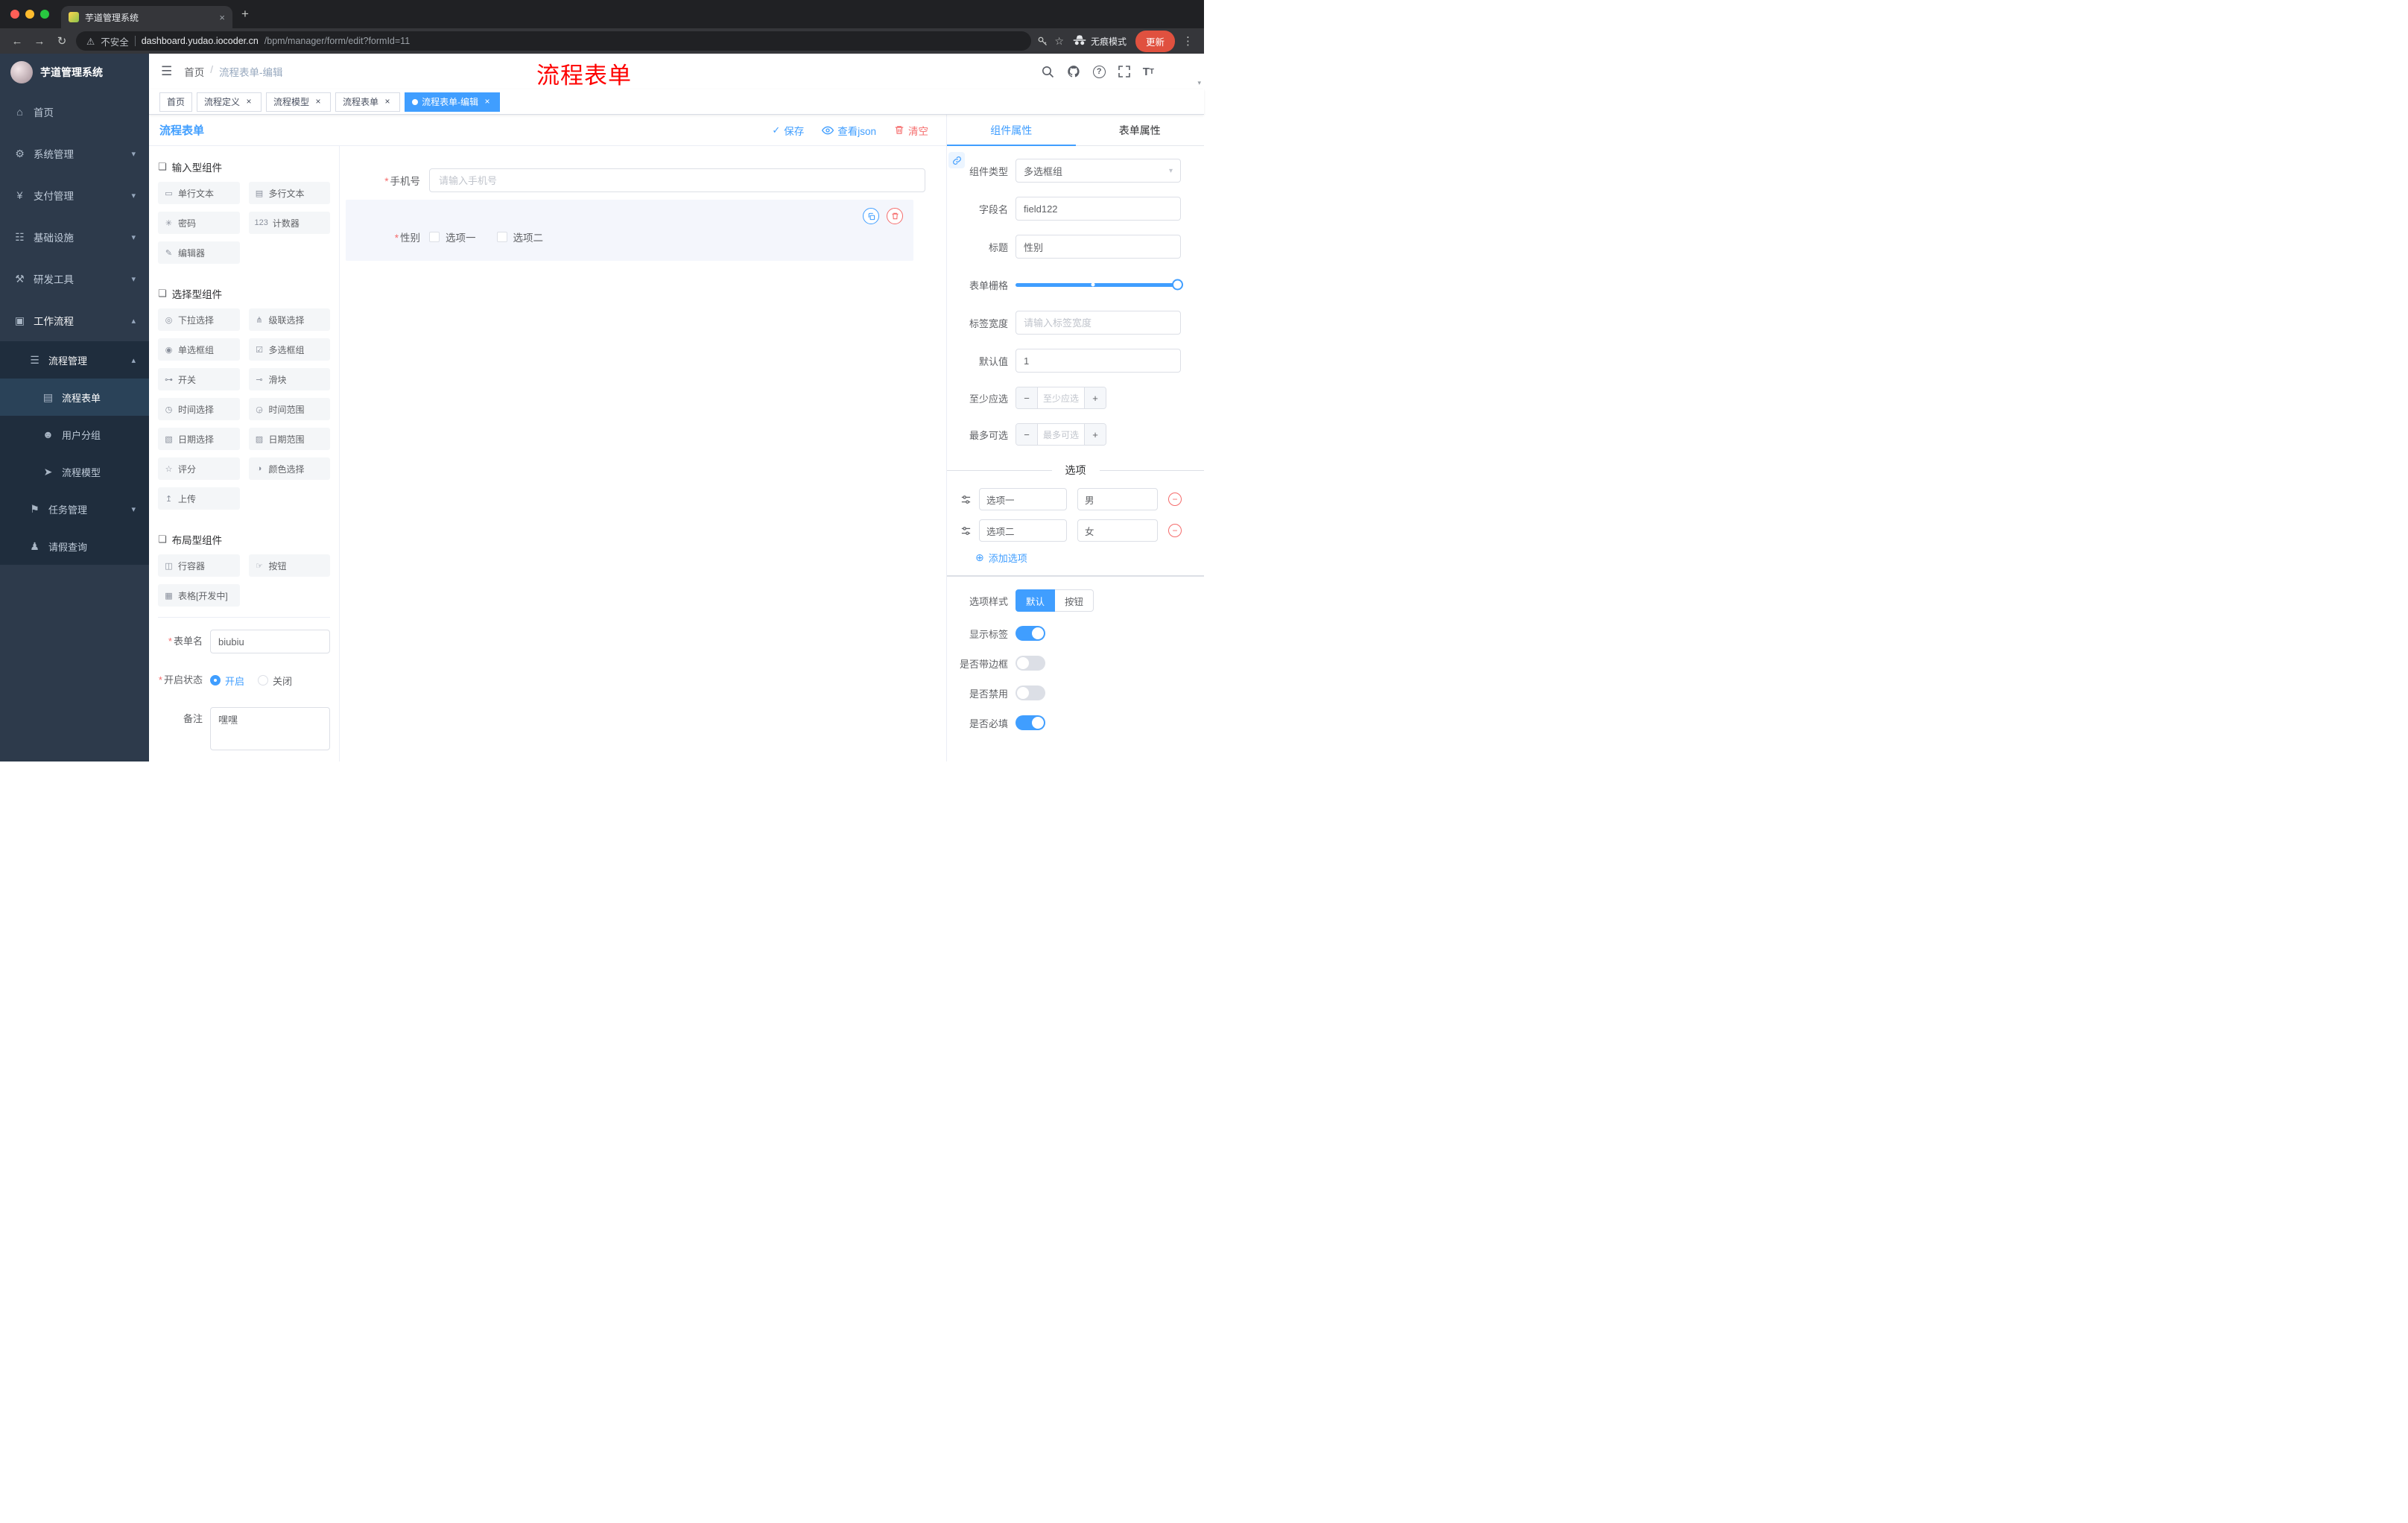 Image resolution: width=2408 pixels, height=1523 pixels. What do you see at coordinates (1030, 692) in the screenshot?
I see `disabled-switch` at bounding box center [1030, 692].